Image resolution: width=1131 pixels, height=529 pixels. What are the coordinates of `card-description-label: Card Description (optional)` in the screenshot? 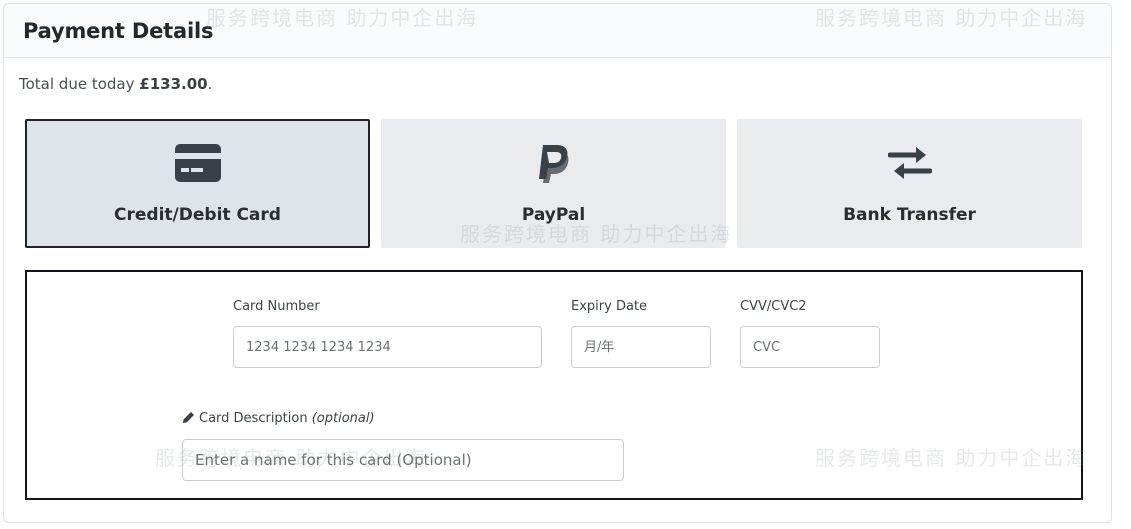 It's located at (278, 419).